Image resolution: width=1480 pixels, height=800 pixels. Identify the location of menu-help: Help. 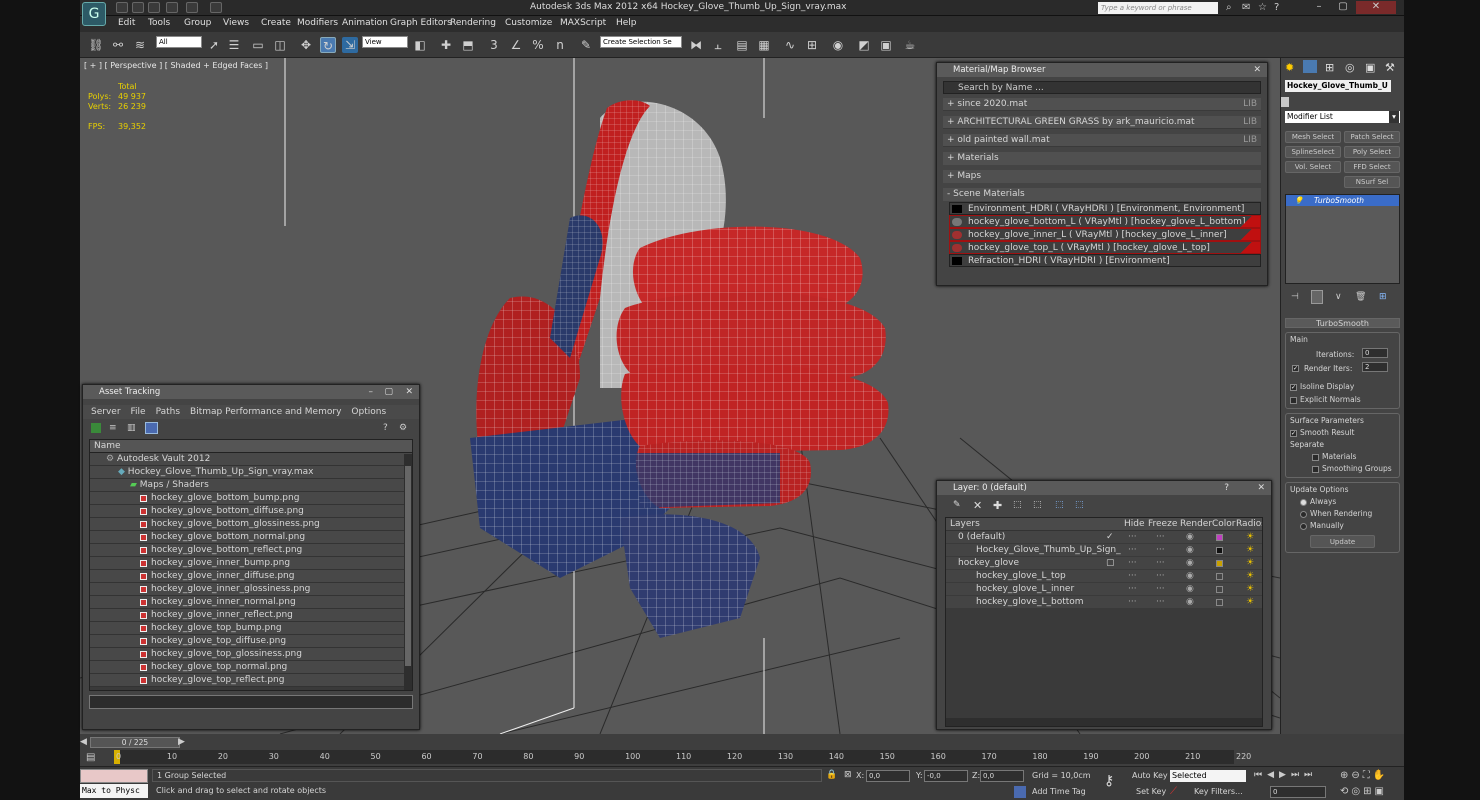
(626, 23).